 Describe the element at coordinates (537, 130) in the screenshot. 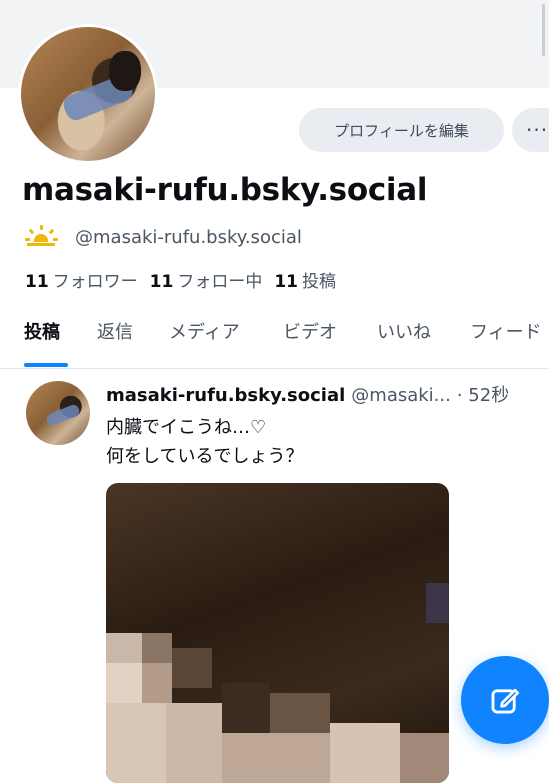

I see `ellipsis-icon: ···` at that location.